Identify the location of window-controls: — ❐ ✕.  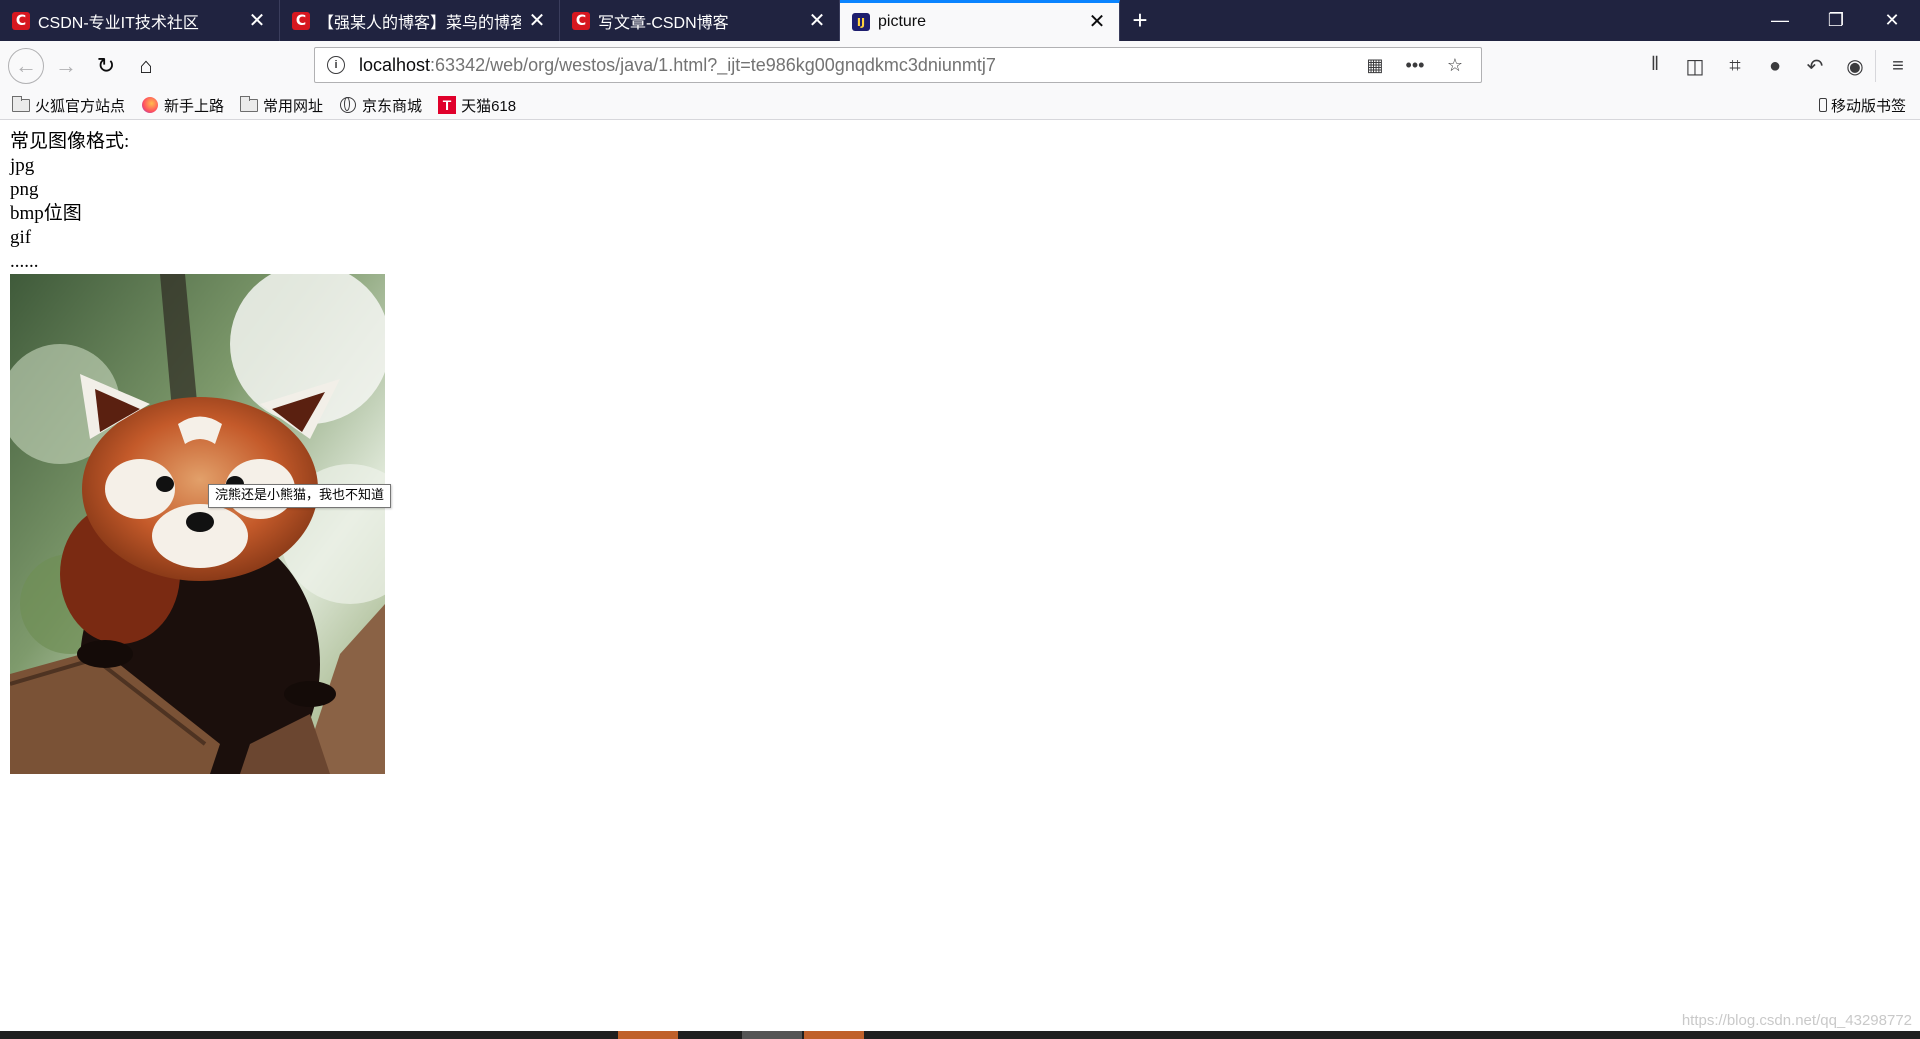
(1836, 20).